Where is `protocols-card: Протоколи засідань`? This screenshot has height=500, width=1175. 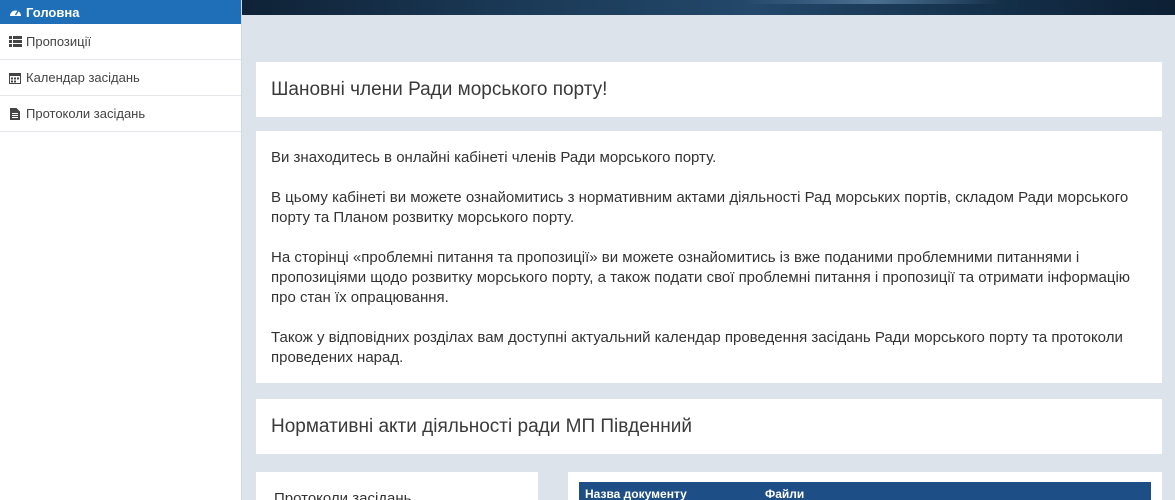
protocols-card: Протоколи засідань is located at coordinates (397, 486).